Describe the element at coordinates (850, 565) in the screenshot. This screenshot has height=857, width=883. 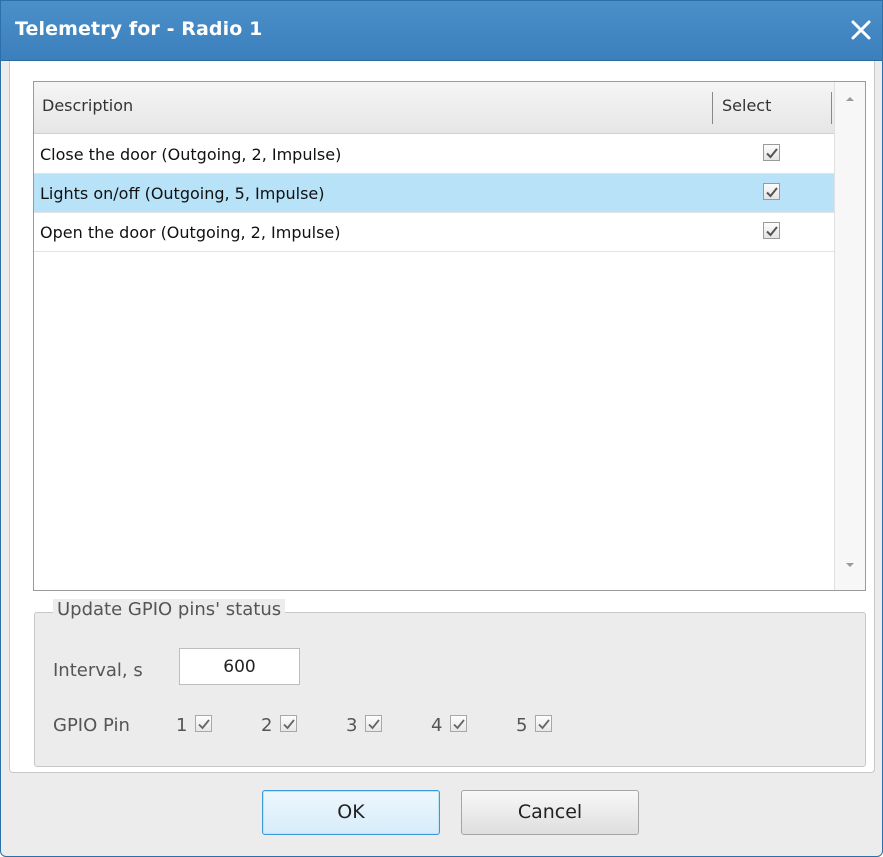
I see `scroll-down-arrow-icon` at that location.